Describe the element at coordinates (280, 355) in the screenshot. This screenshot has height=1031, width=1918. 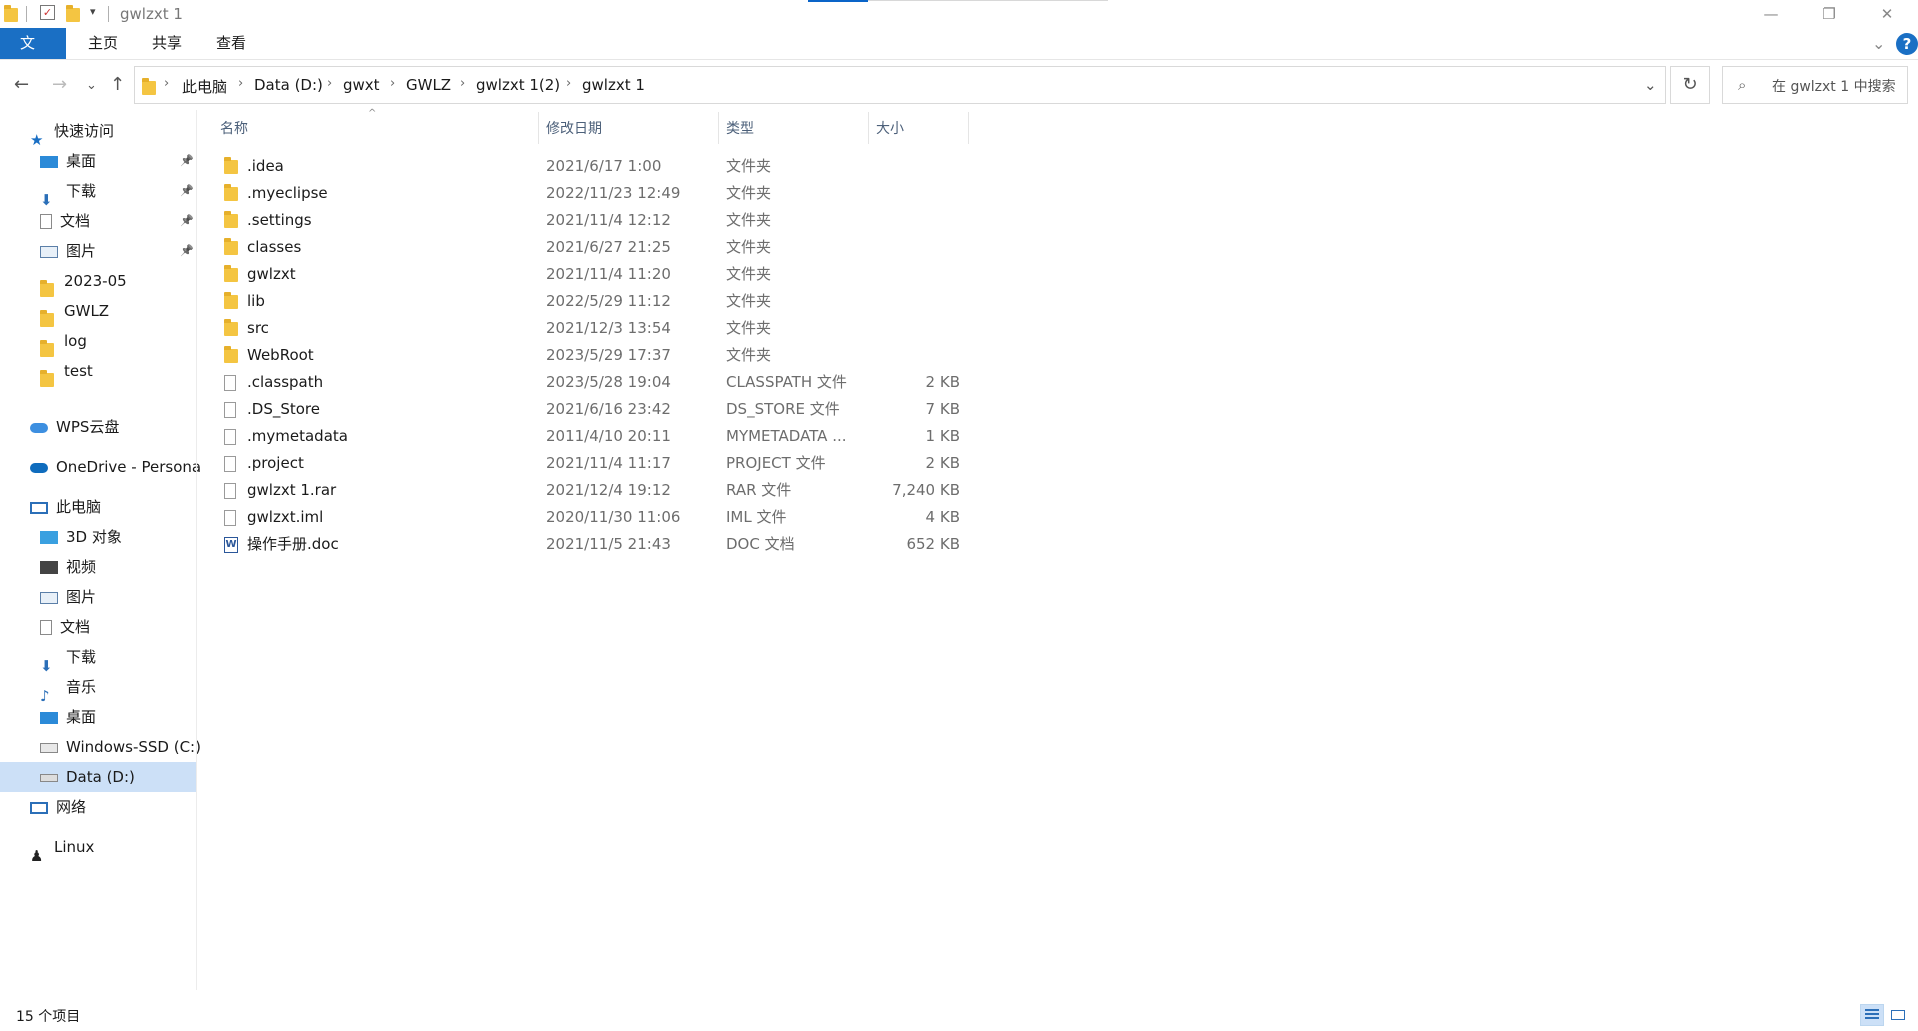
I see `file-name: WebRoot` at that location.